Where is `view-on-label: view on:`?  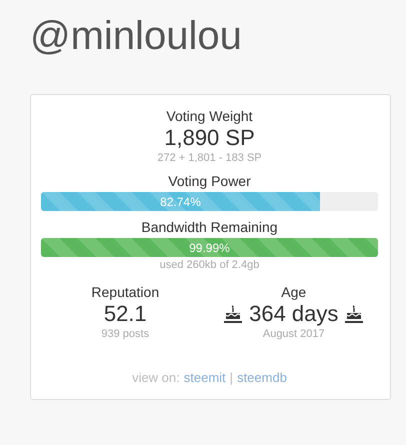 view-on-label: view on: is located at coordinates (156, 377).